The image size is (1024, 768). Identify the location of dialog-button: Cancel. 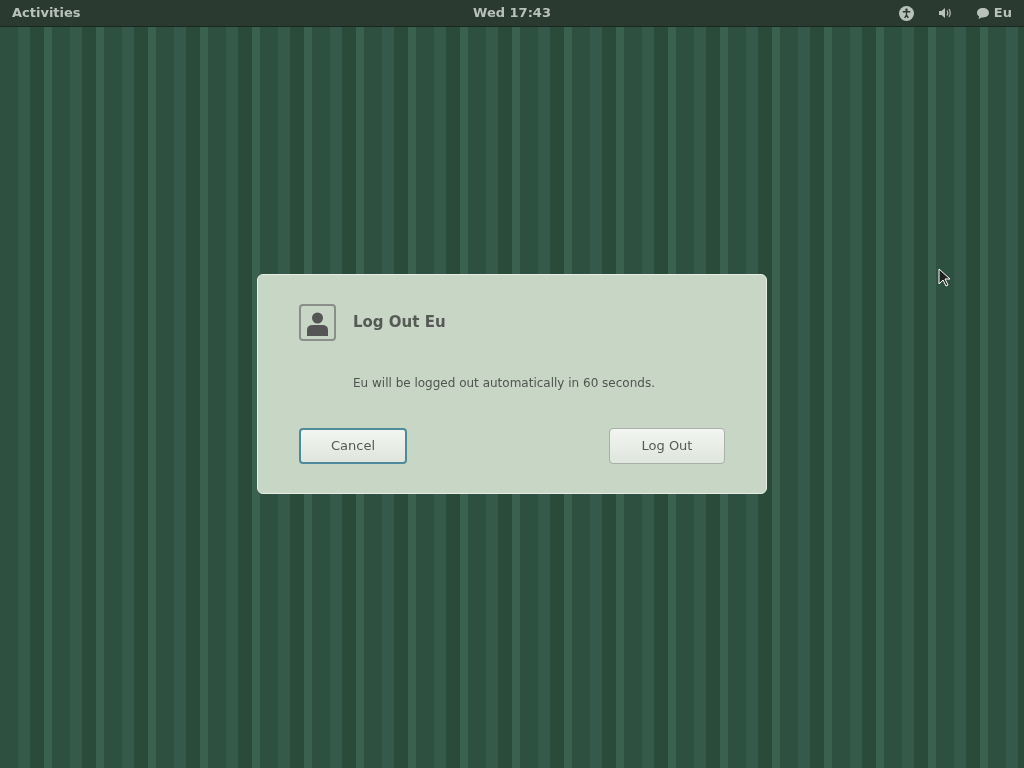
(353, 446).